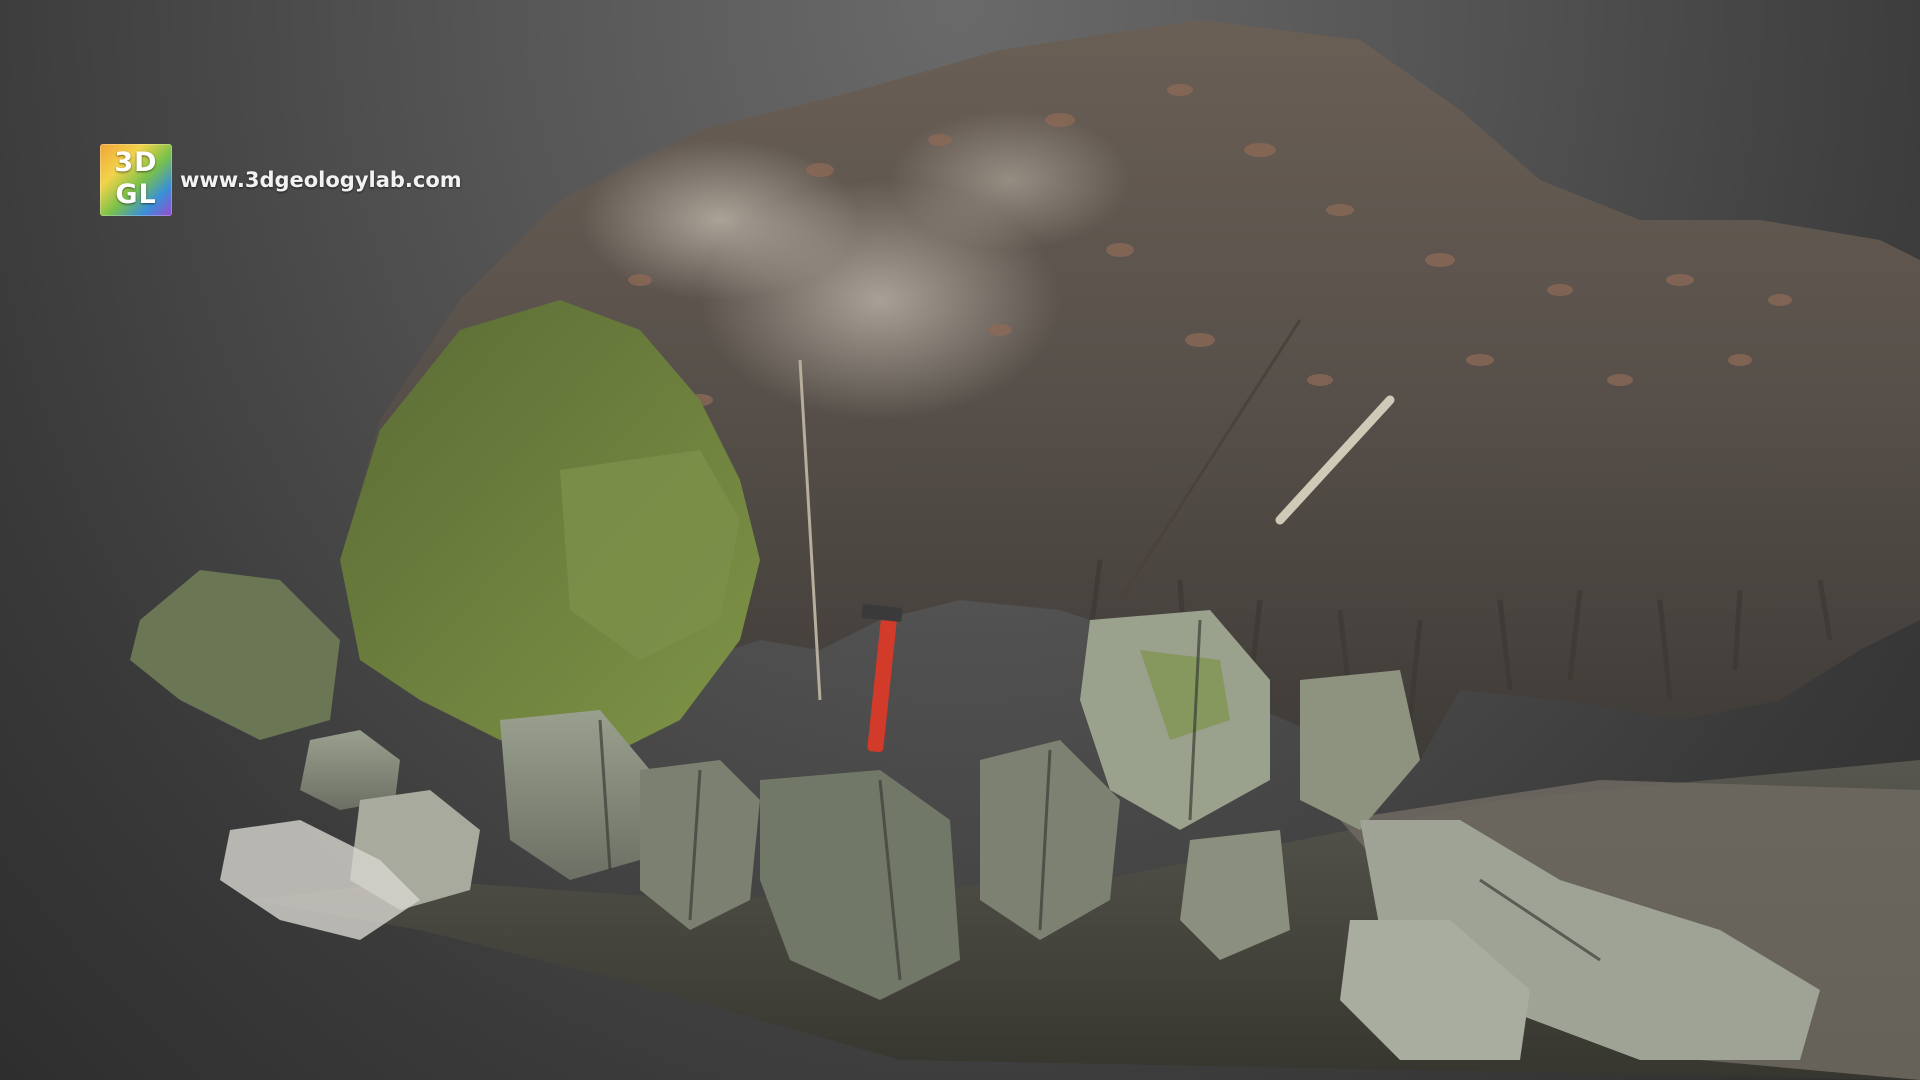 This screenshot has width=1920, height=1080. I want to click on logo-line1: 3D, so click(136, 162).